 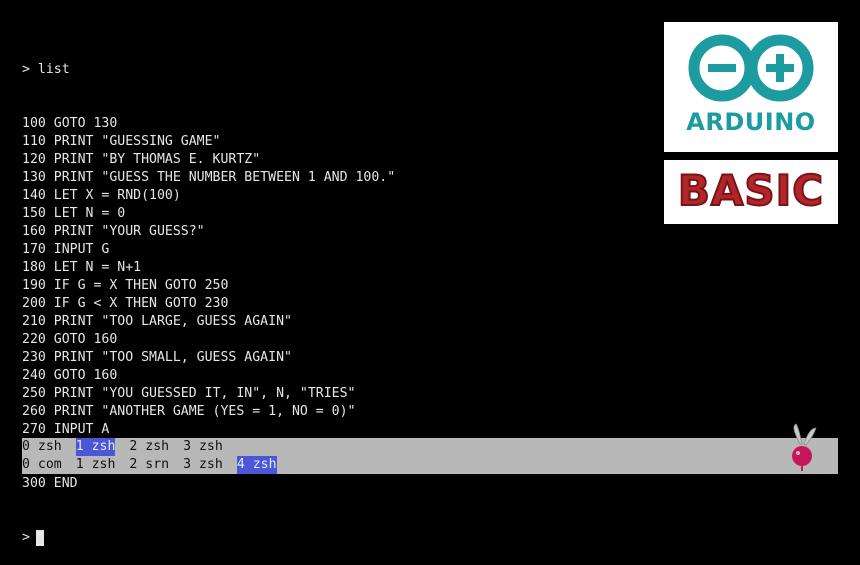 I want to click on tmux-window-tab: 0 com, so click(x=42, y=465).